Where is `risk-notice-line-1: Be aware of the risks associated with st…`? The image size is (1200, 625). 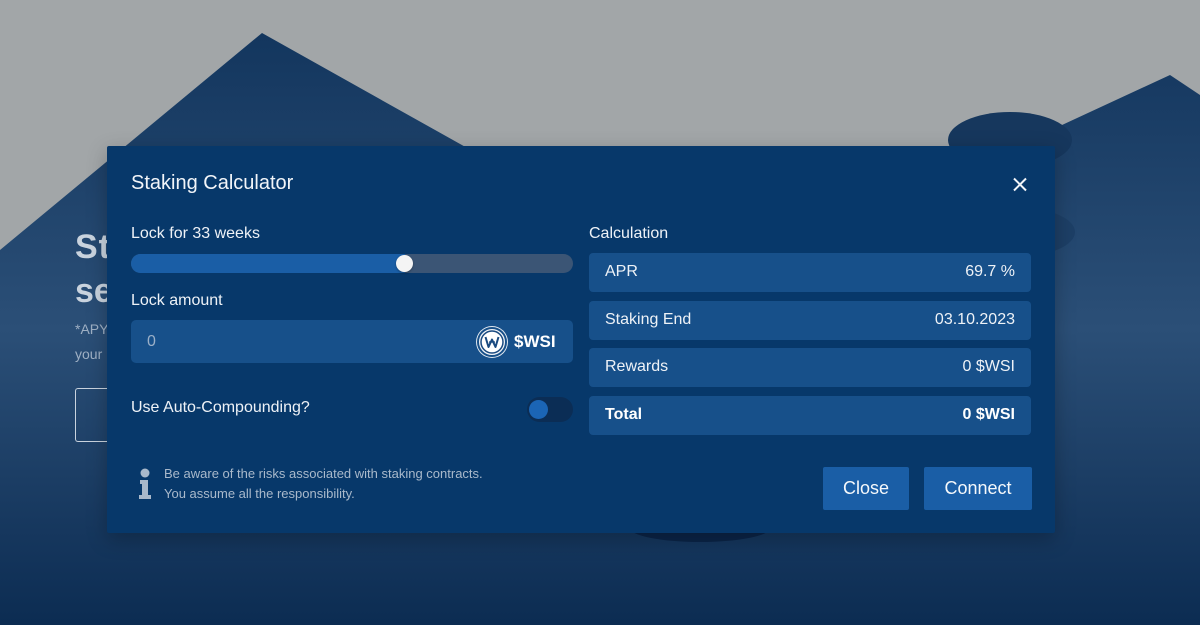 risk-notice-line-1: Be aware of the risks associated with st… is located at coordinates (323, 473).